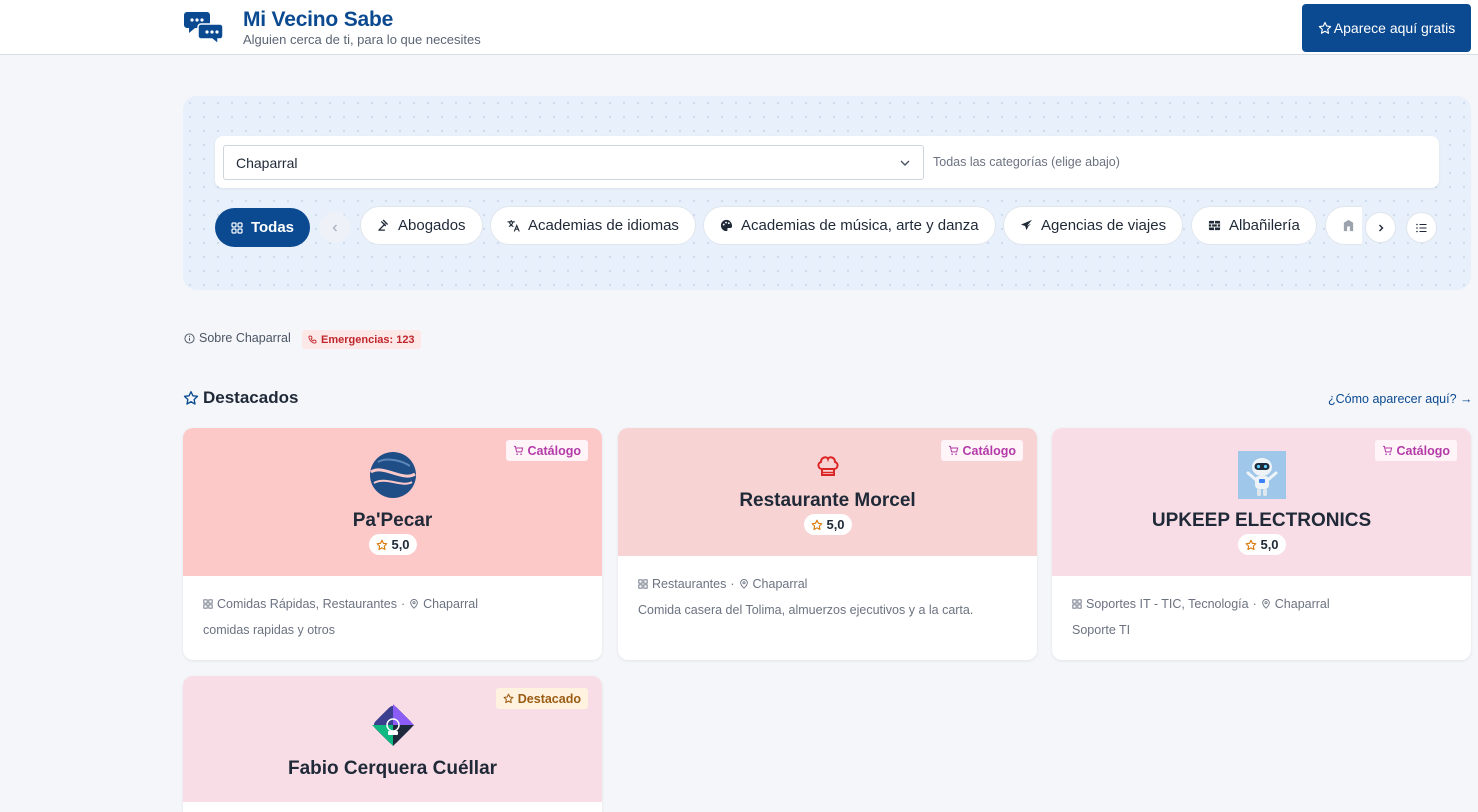 Image resolution: width=1478 pixels, height=812 pixels. What do you see at coordinates (318, 20) in the screenshot?
I see `brand-title: Mi Vecino Sabe` at bounding box center [318, 20].